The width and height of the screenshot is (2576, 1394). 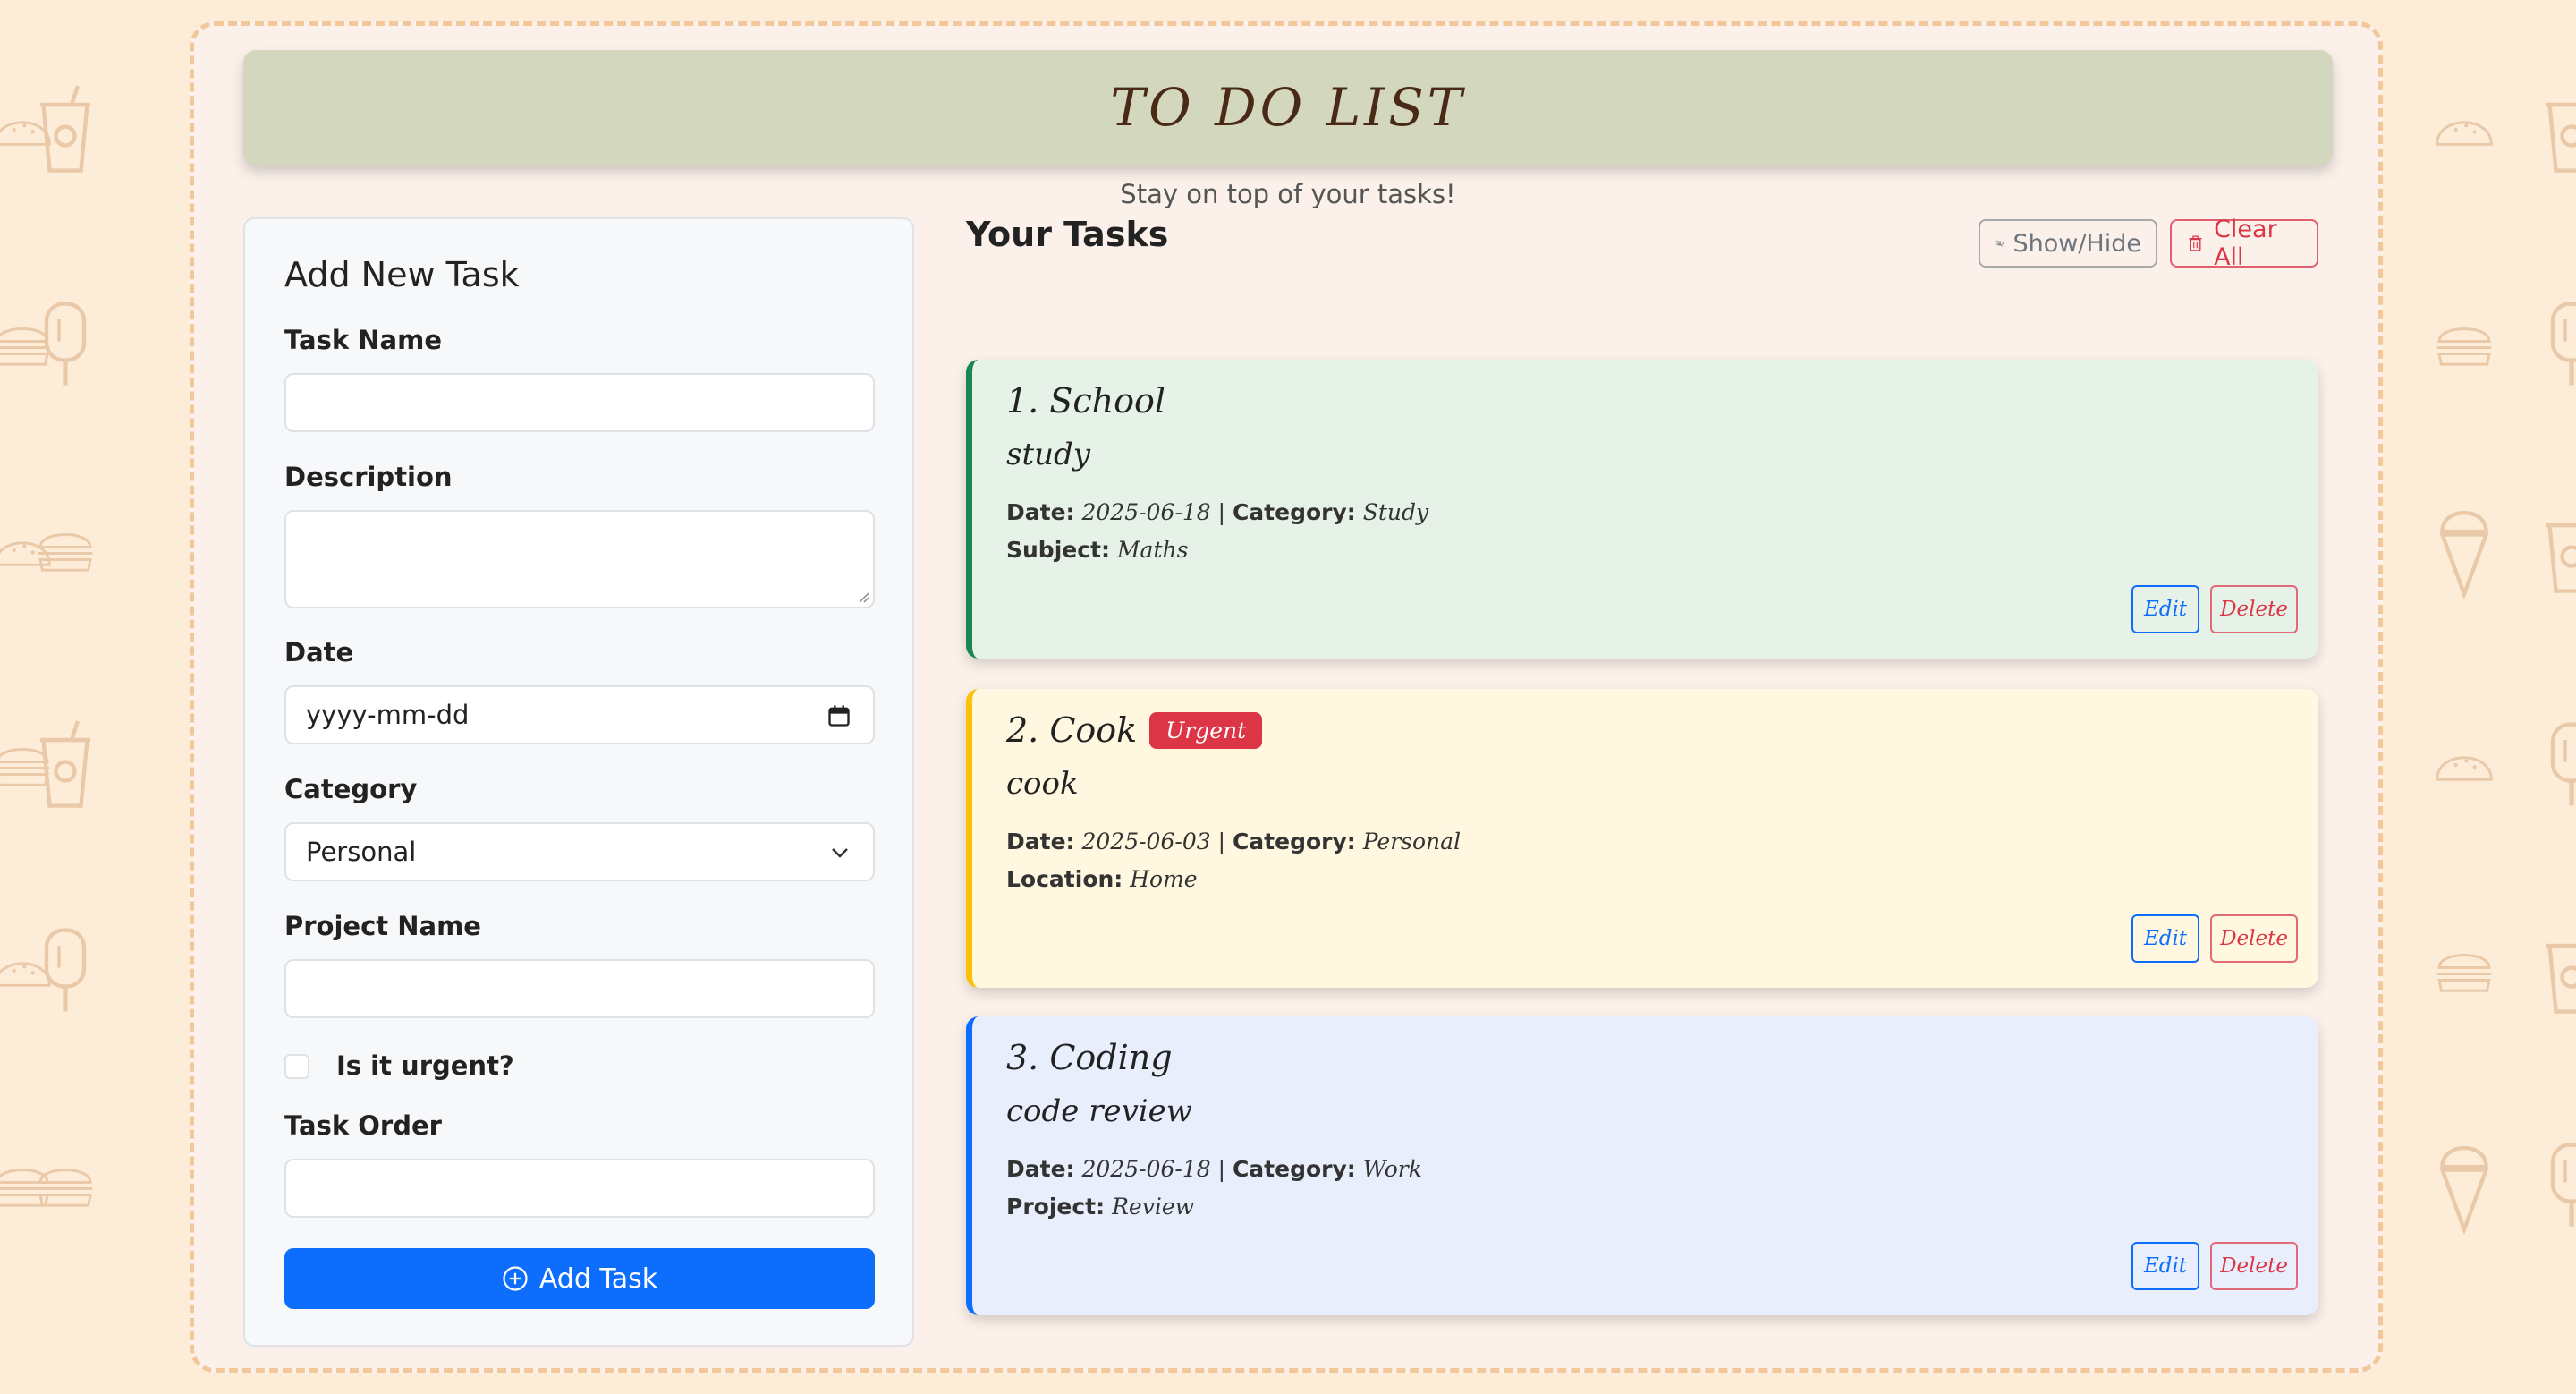 What do you see at coordinates (579, 559) in the screenshot?
I see `description-textarea` at bounding box center [579, 559].